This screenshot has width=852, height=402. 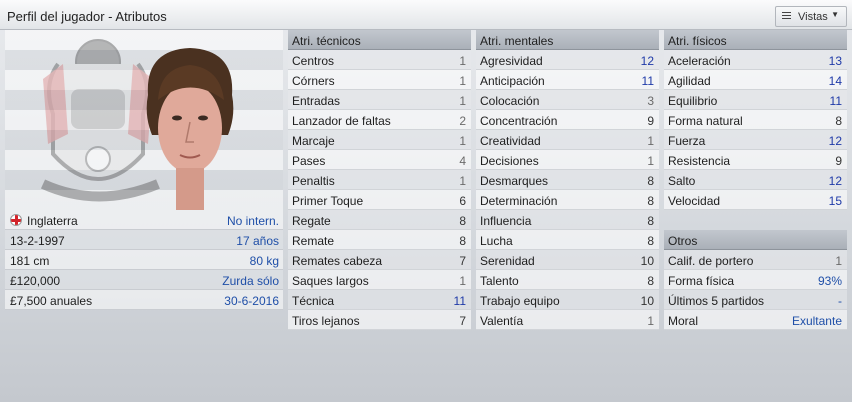 What do you see at coordinates (379, 300) in the screenshot?
I see `attribute-row: Técnica 11` at bounding box center [379, 300].